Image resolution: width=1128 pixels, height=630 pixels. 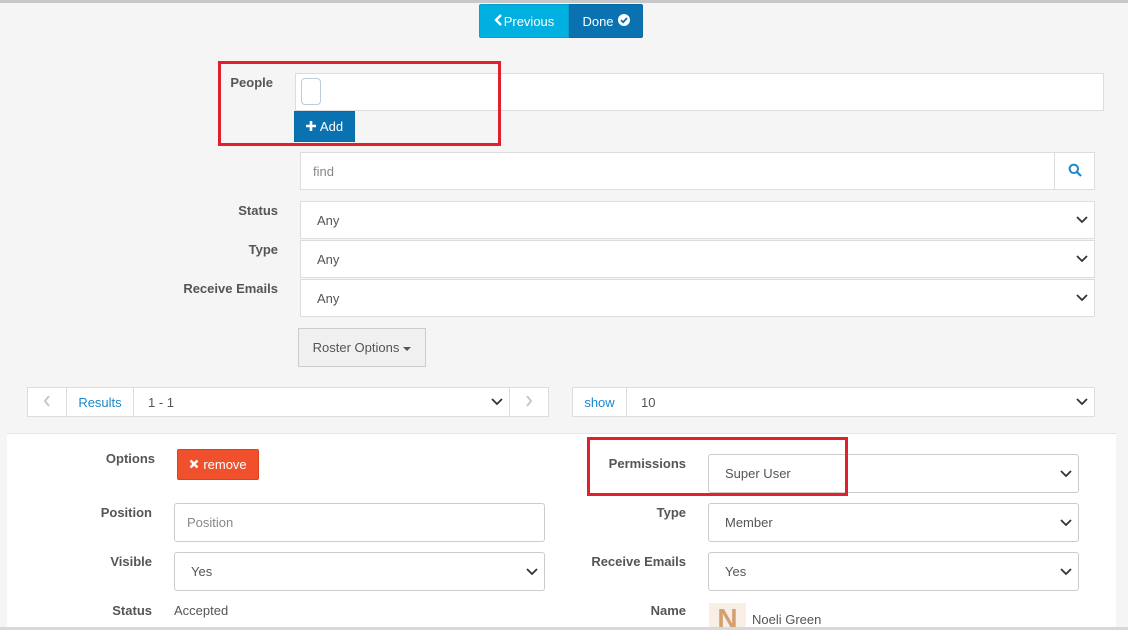 I want to click on search-input: find, so click(x=677, y=171).